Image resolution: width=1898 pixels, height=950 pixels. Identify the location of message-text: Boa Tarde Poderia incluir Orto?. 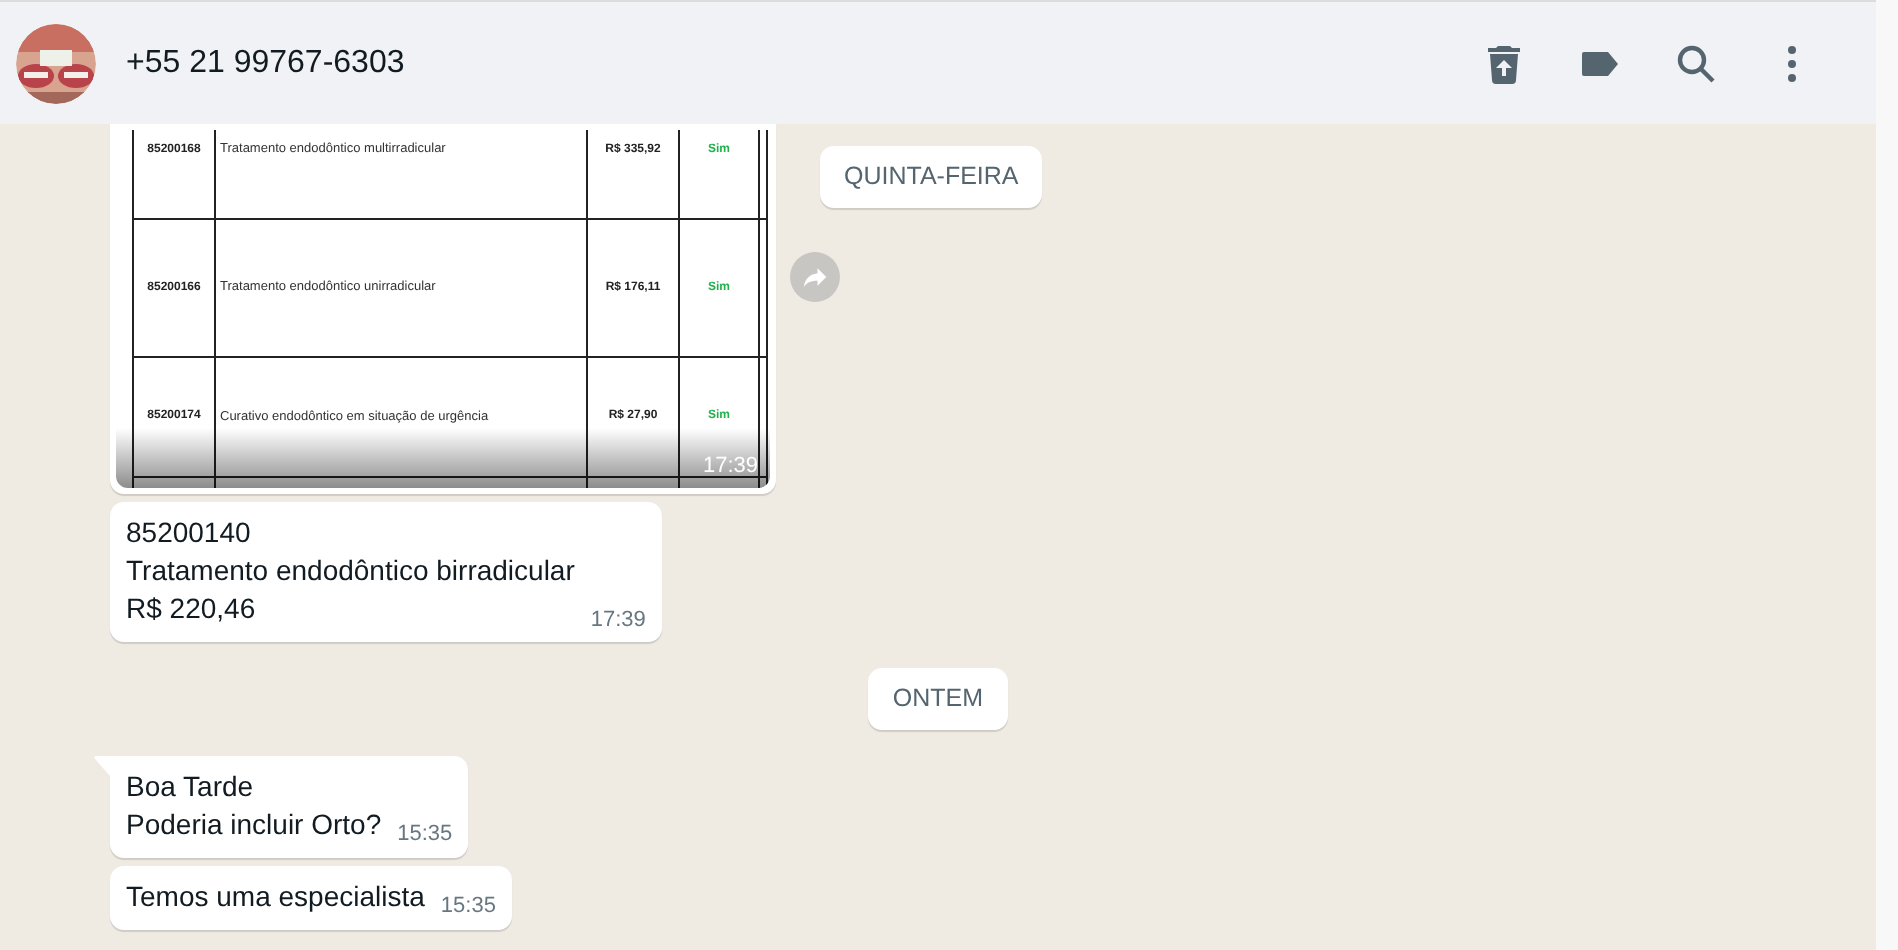
(254, 805).